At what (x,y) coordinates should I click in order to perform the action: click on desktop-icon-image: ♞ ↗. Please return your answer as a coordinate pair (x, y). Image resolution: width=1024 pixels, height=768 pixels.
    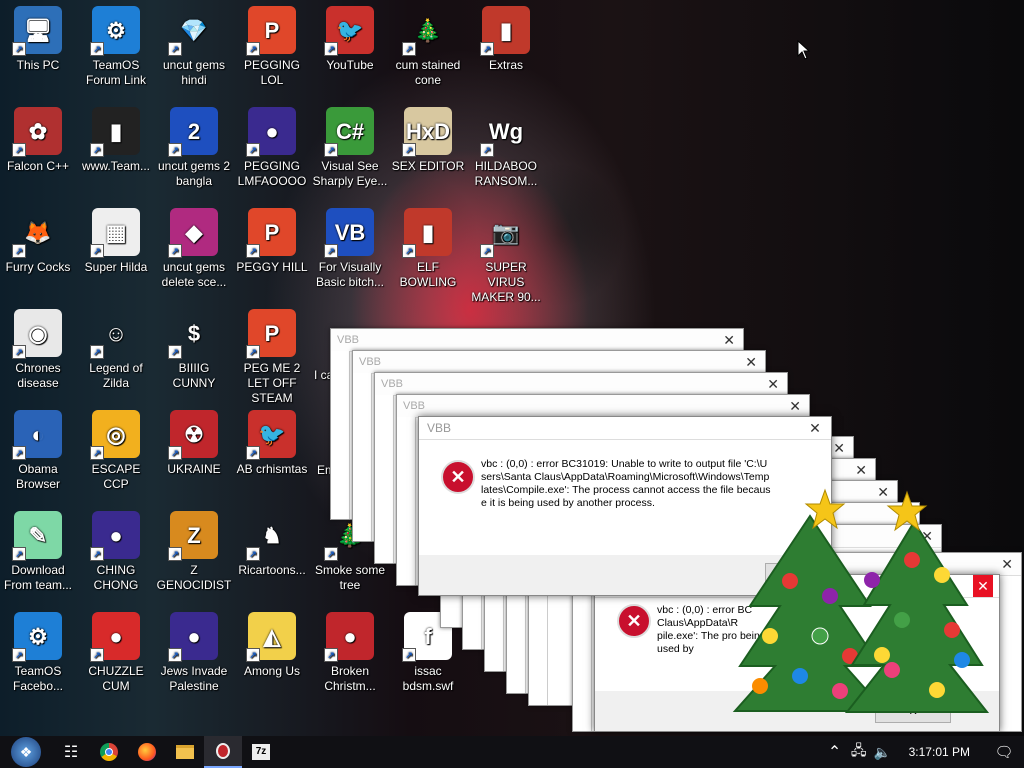
    Looking at the image, I should click on (271, 536).